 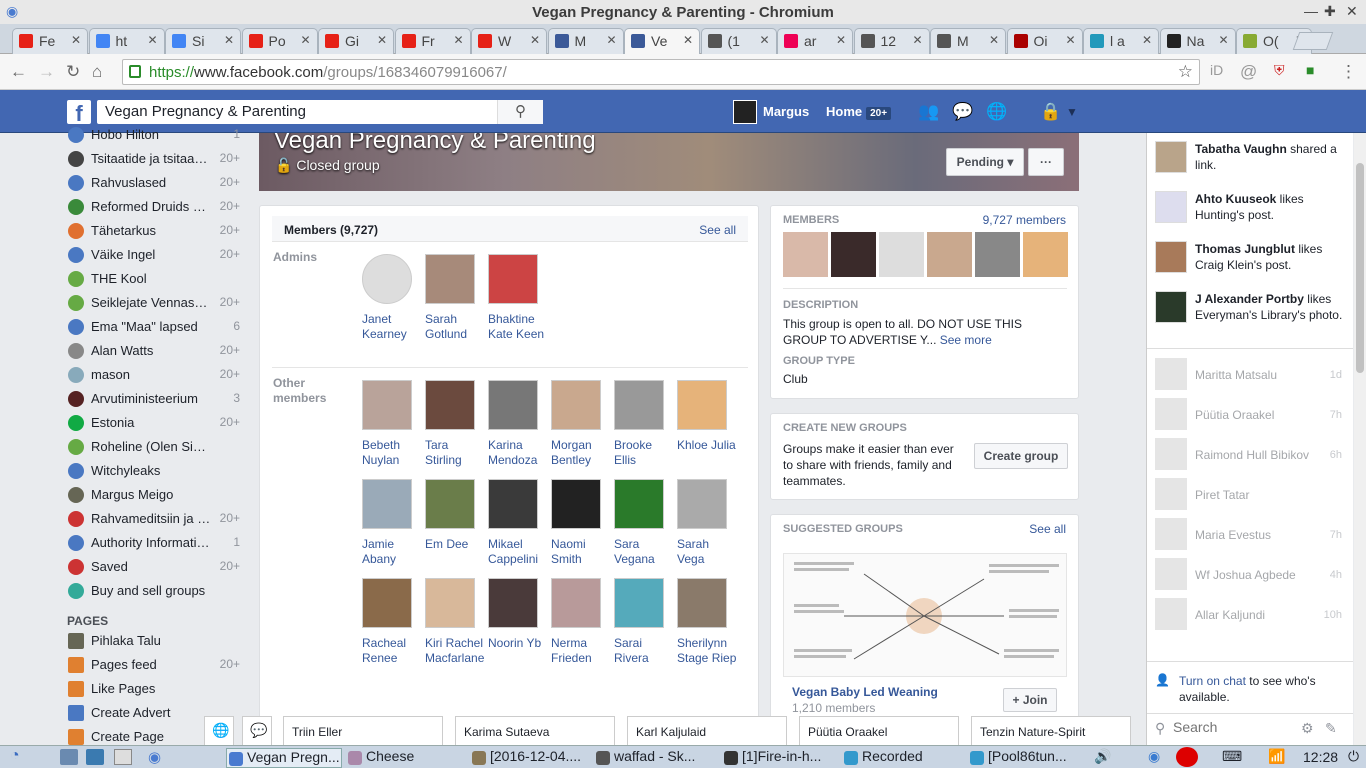 I want to click on start-menu-icon: ◔, so click(x=15, y=756).